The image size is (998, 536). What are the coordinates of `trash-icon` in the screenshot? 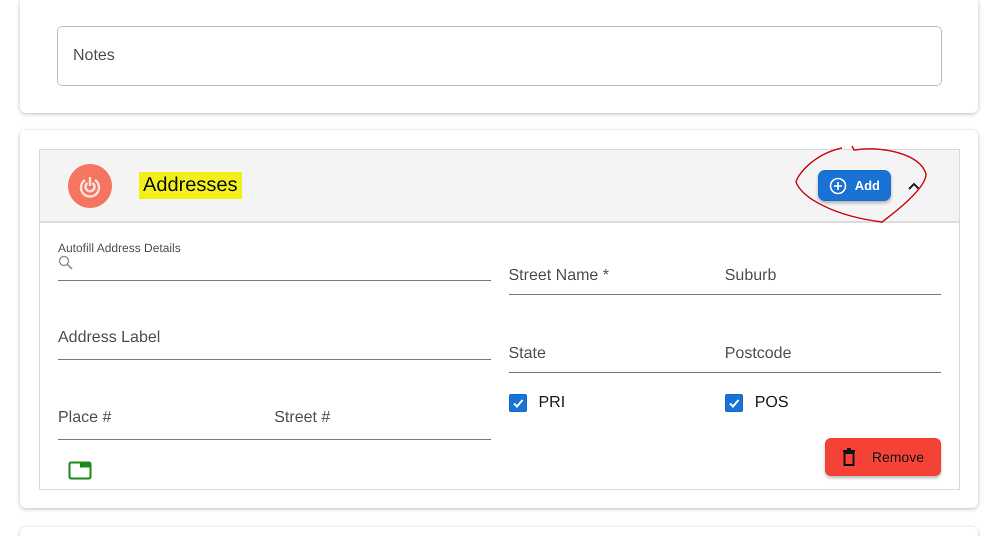 It's located at (849, 457).